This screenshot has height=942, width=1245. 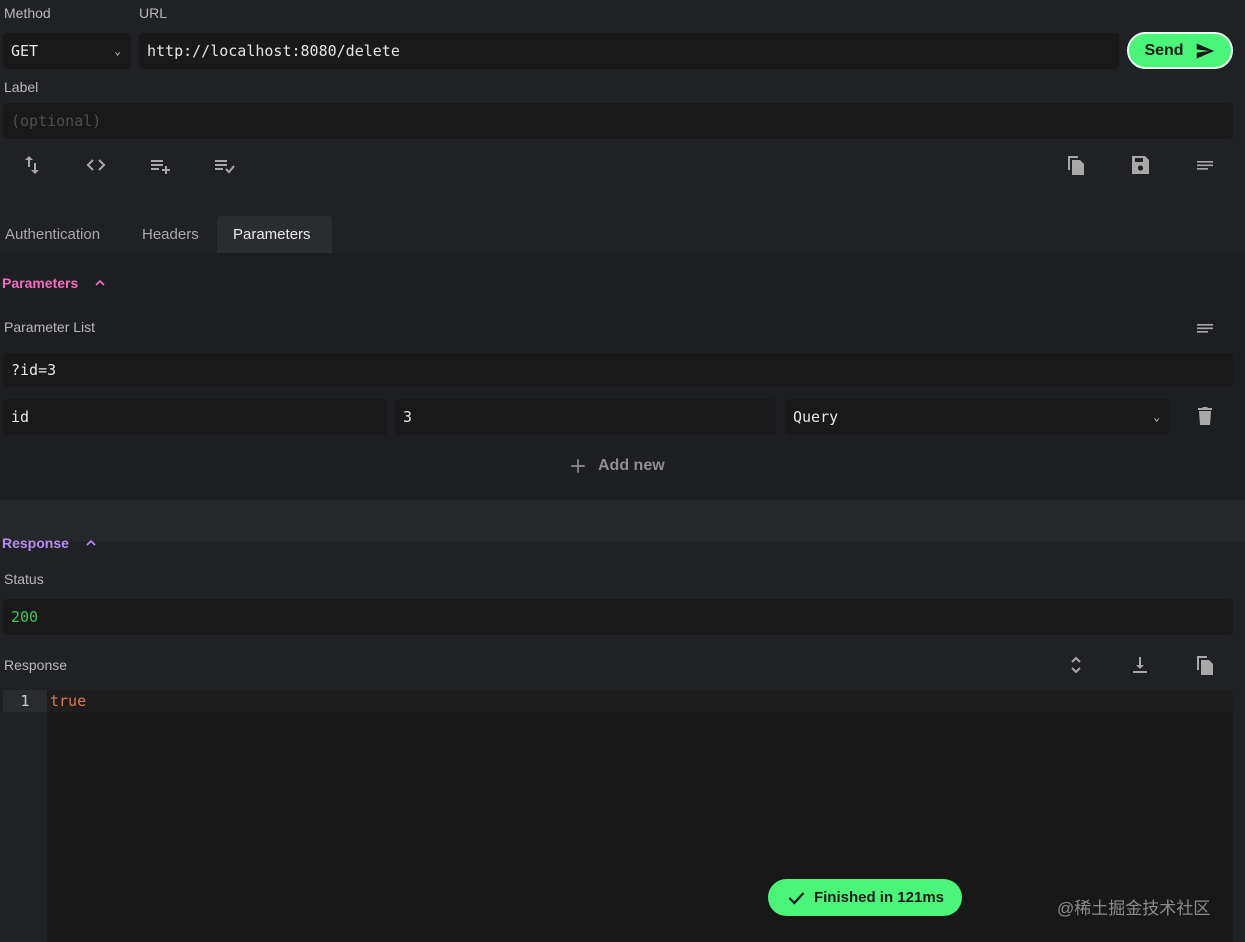 I want to click on tab-parameters: Parameters, so click(x=274, y=234).